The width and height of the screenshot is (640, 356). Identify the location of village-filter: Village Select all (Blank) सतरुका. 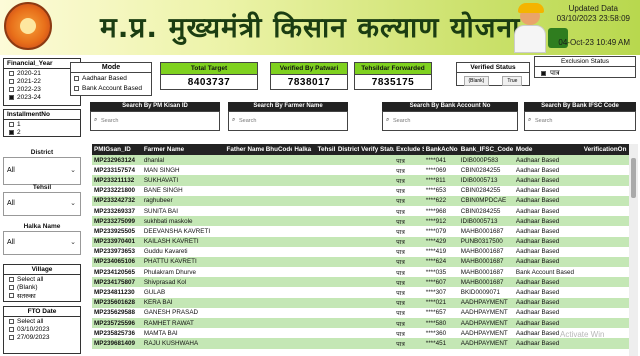
(42, 283).